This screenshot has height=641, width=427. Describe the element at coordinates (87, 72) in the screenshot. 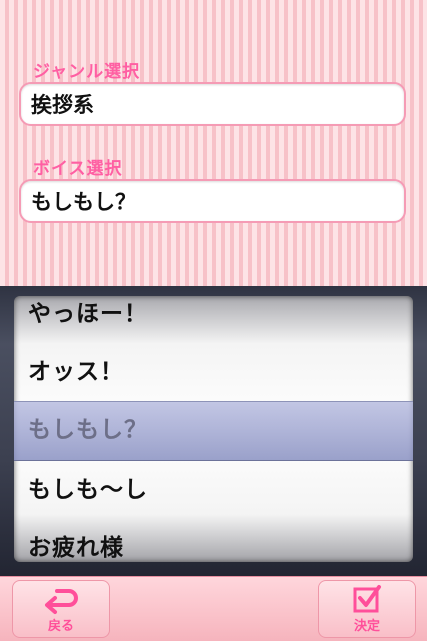

I see `genre-section-label: ジャンル選択` at that location.